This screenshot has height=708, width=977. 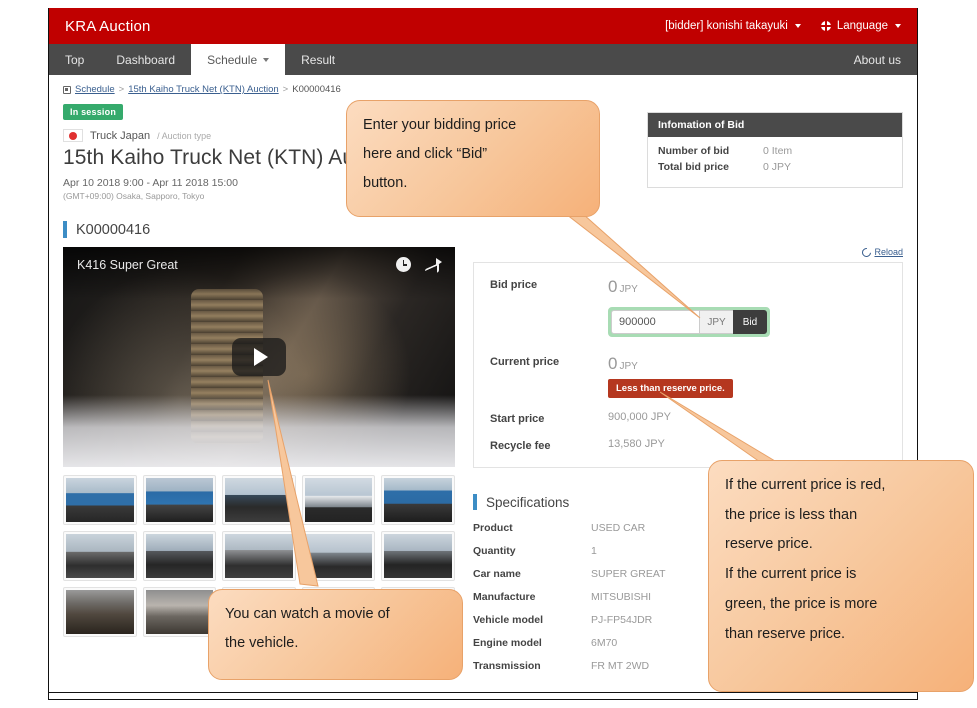 I want to click on current-price-value: 0, so click(x=613, y=363).